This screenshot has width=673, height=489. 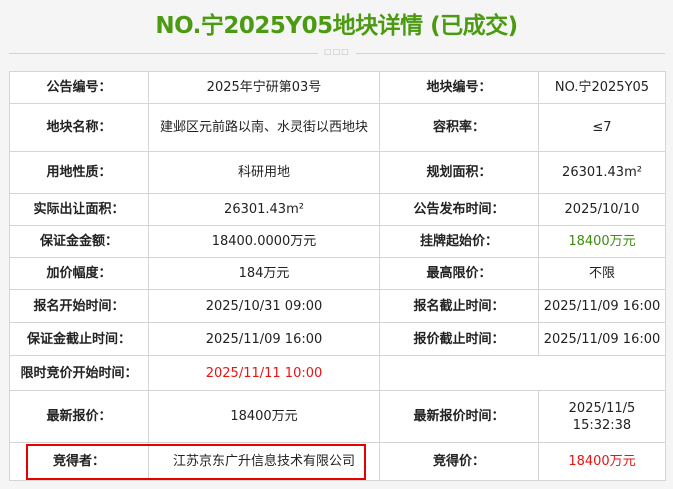 What do you see at coordinates (79, 127) in the screenshot?
I see `label: 地块名称：` at bounding box center [79, 127].